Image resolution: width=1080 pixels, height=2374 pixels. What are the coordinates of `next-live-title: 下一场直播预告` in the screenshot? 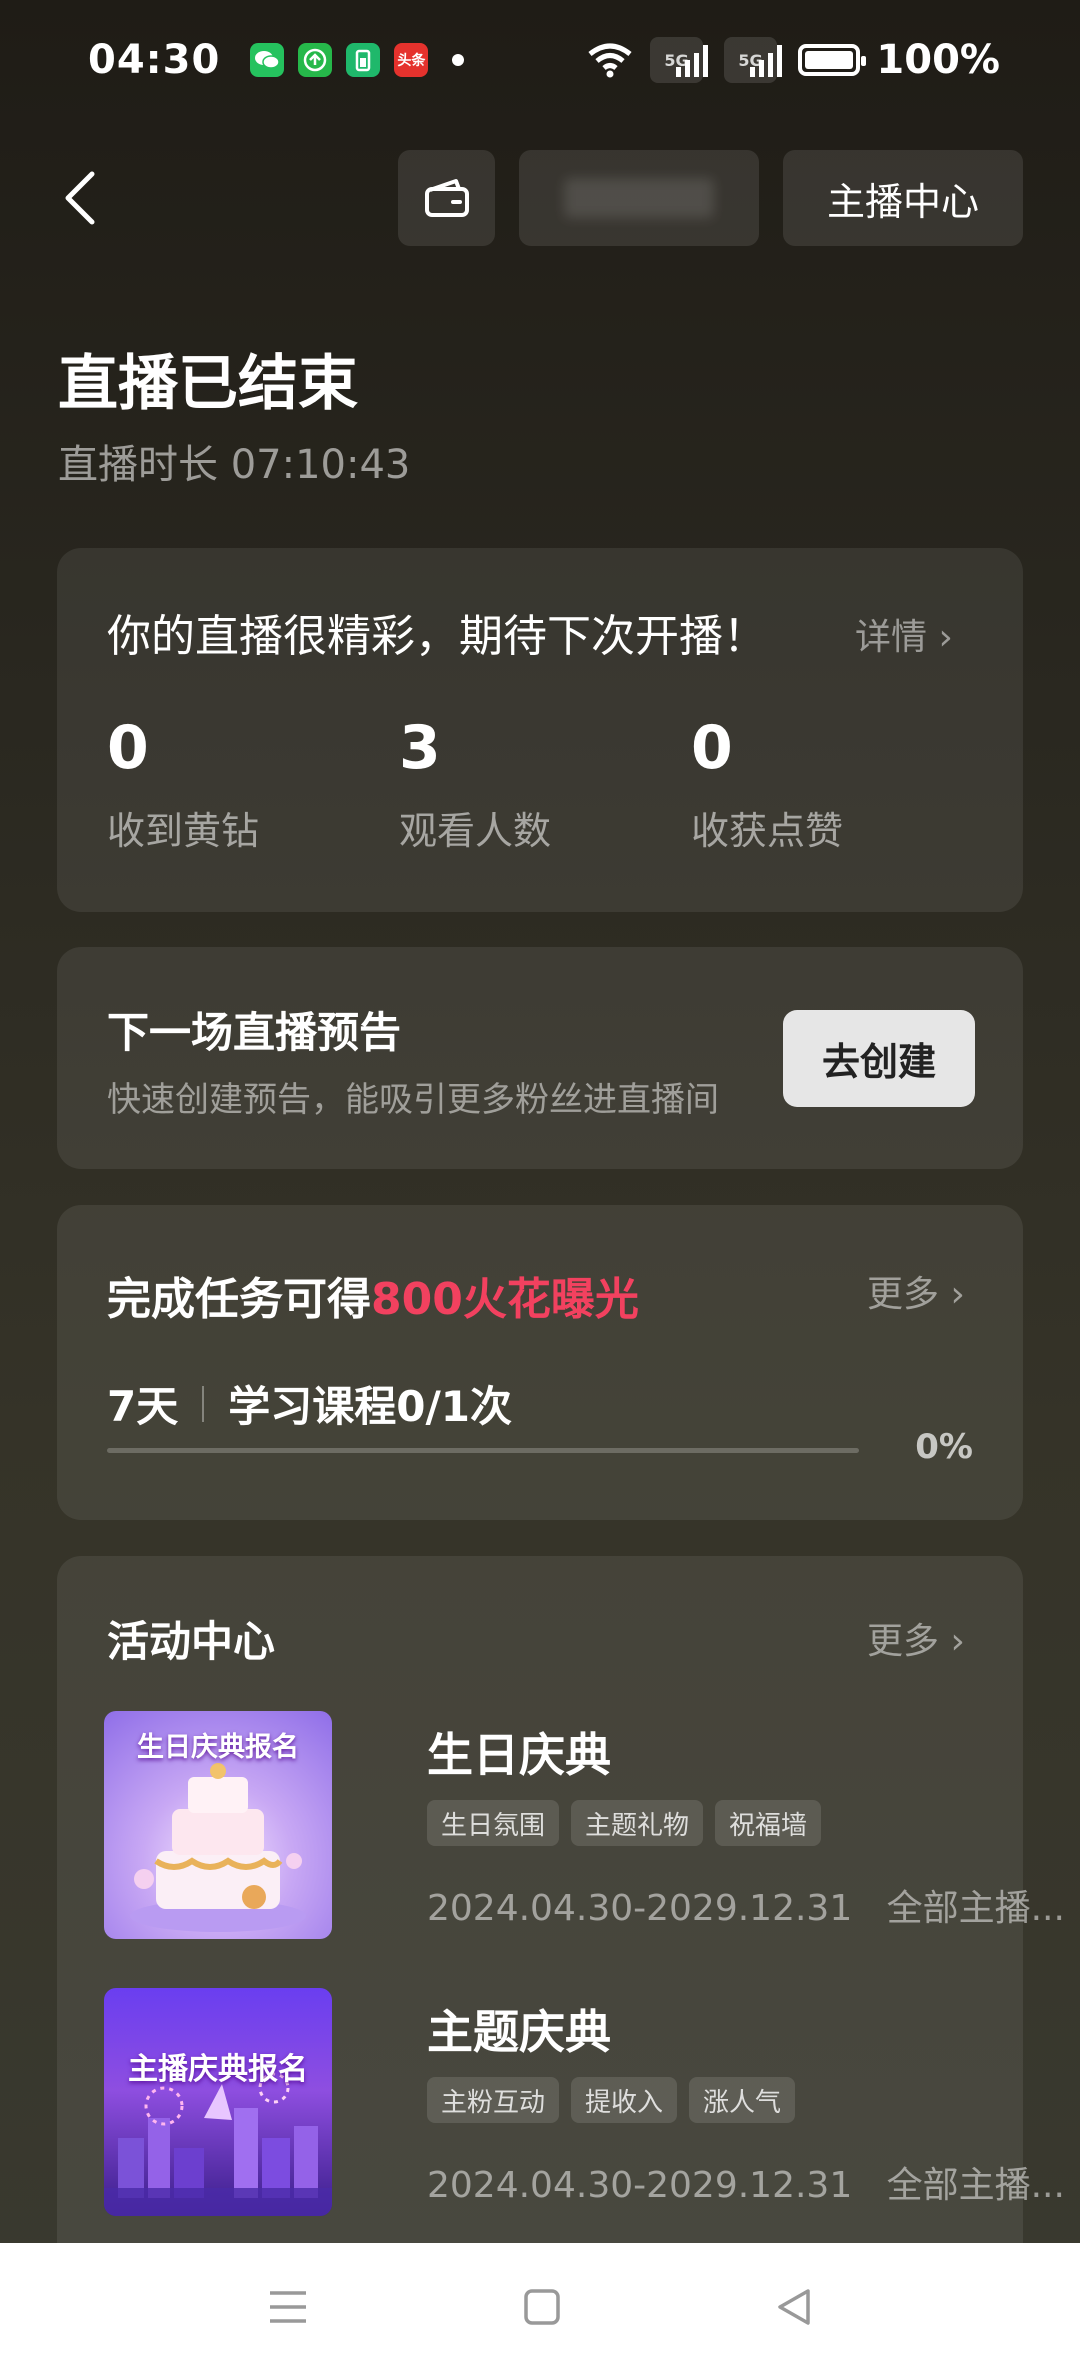 It's located at (254, 1032).